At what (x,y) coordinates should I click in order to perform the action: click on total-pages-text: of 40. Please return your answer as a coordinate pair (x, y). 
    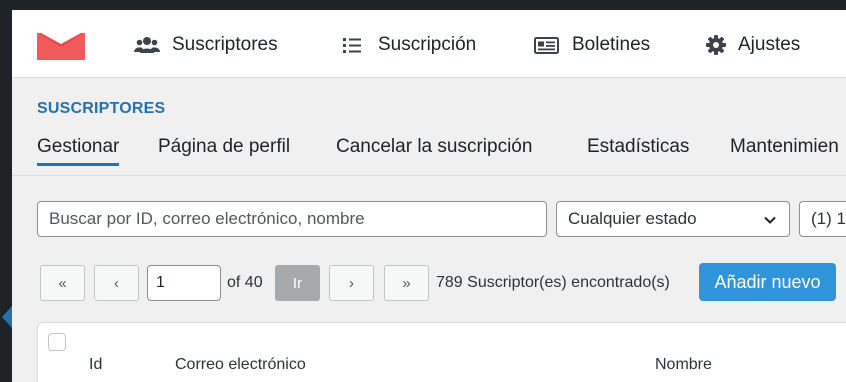
    Looking at the image, I should click on (245, 282).